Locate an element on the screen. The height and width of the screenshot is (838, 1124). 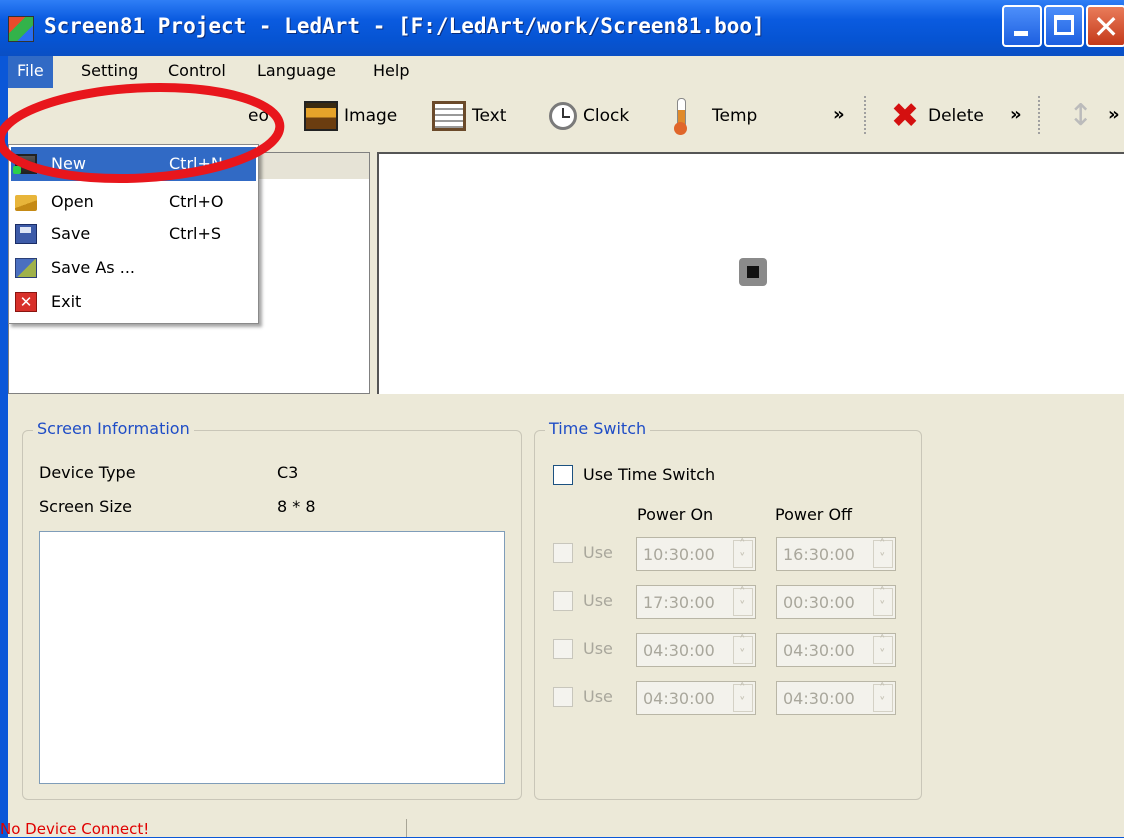
menu-control: Control is located at coordinates (197, 72).